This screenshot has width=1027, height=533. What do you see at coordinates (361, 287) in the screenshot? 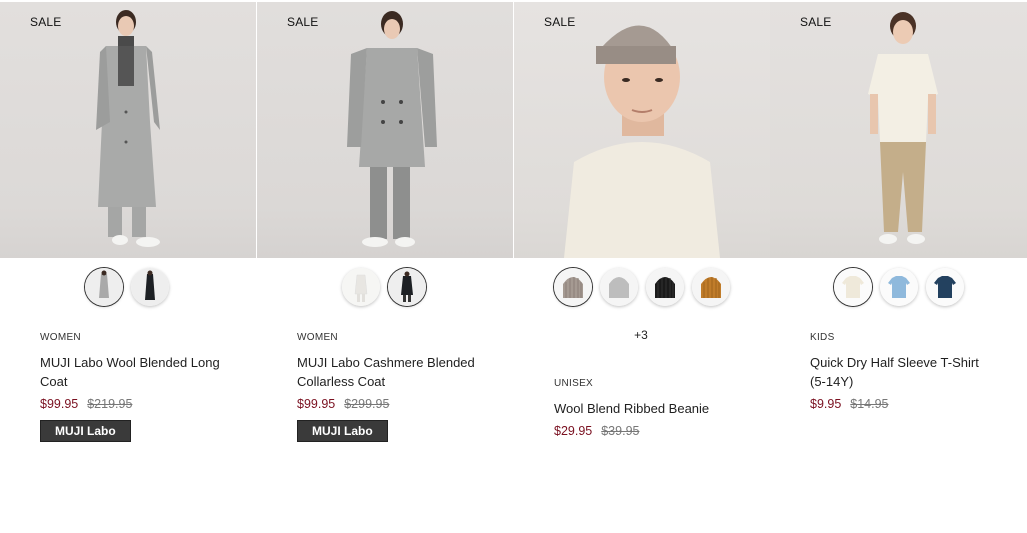
I see `white-coat-icon` at bounding box center [361, 287].